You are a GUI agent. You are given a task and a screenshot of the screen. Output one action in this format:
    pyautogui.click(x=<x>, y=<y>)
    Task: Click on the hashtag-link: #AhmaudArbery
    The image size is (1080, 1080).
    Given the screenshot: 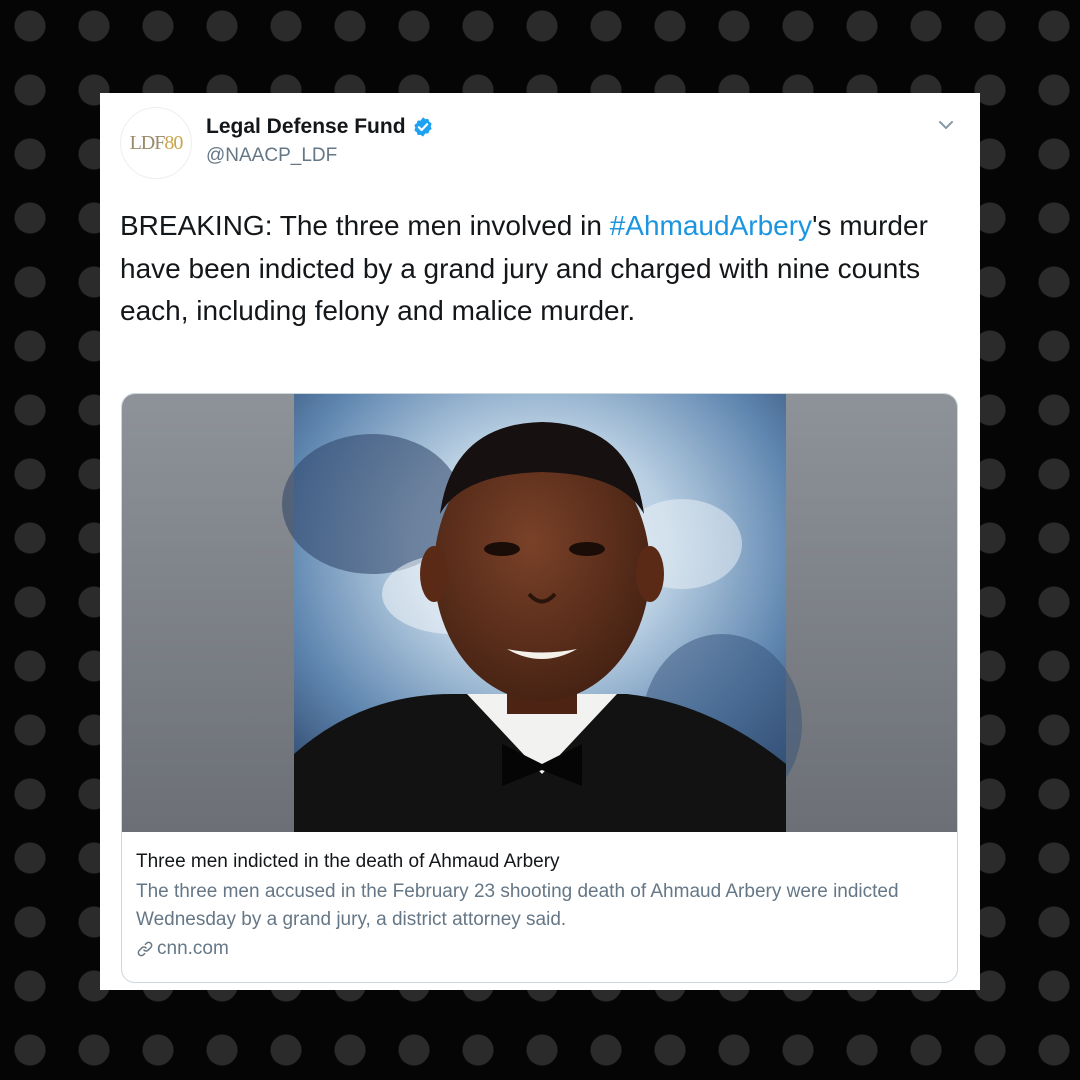 What is the action you would take?
    pyautogui.click(x=711, y=225)
    